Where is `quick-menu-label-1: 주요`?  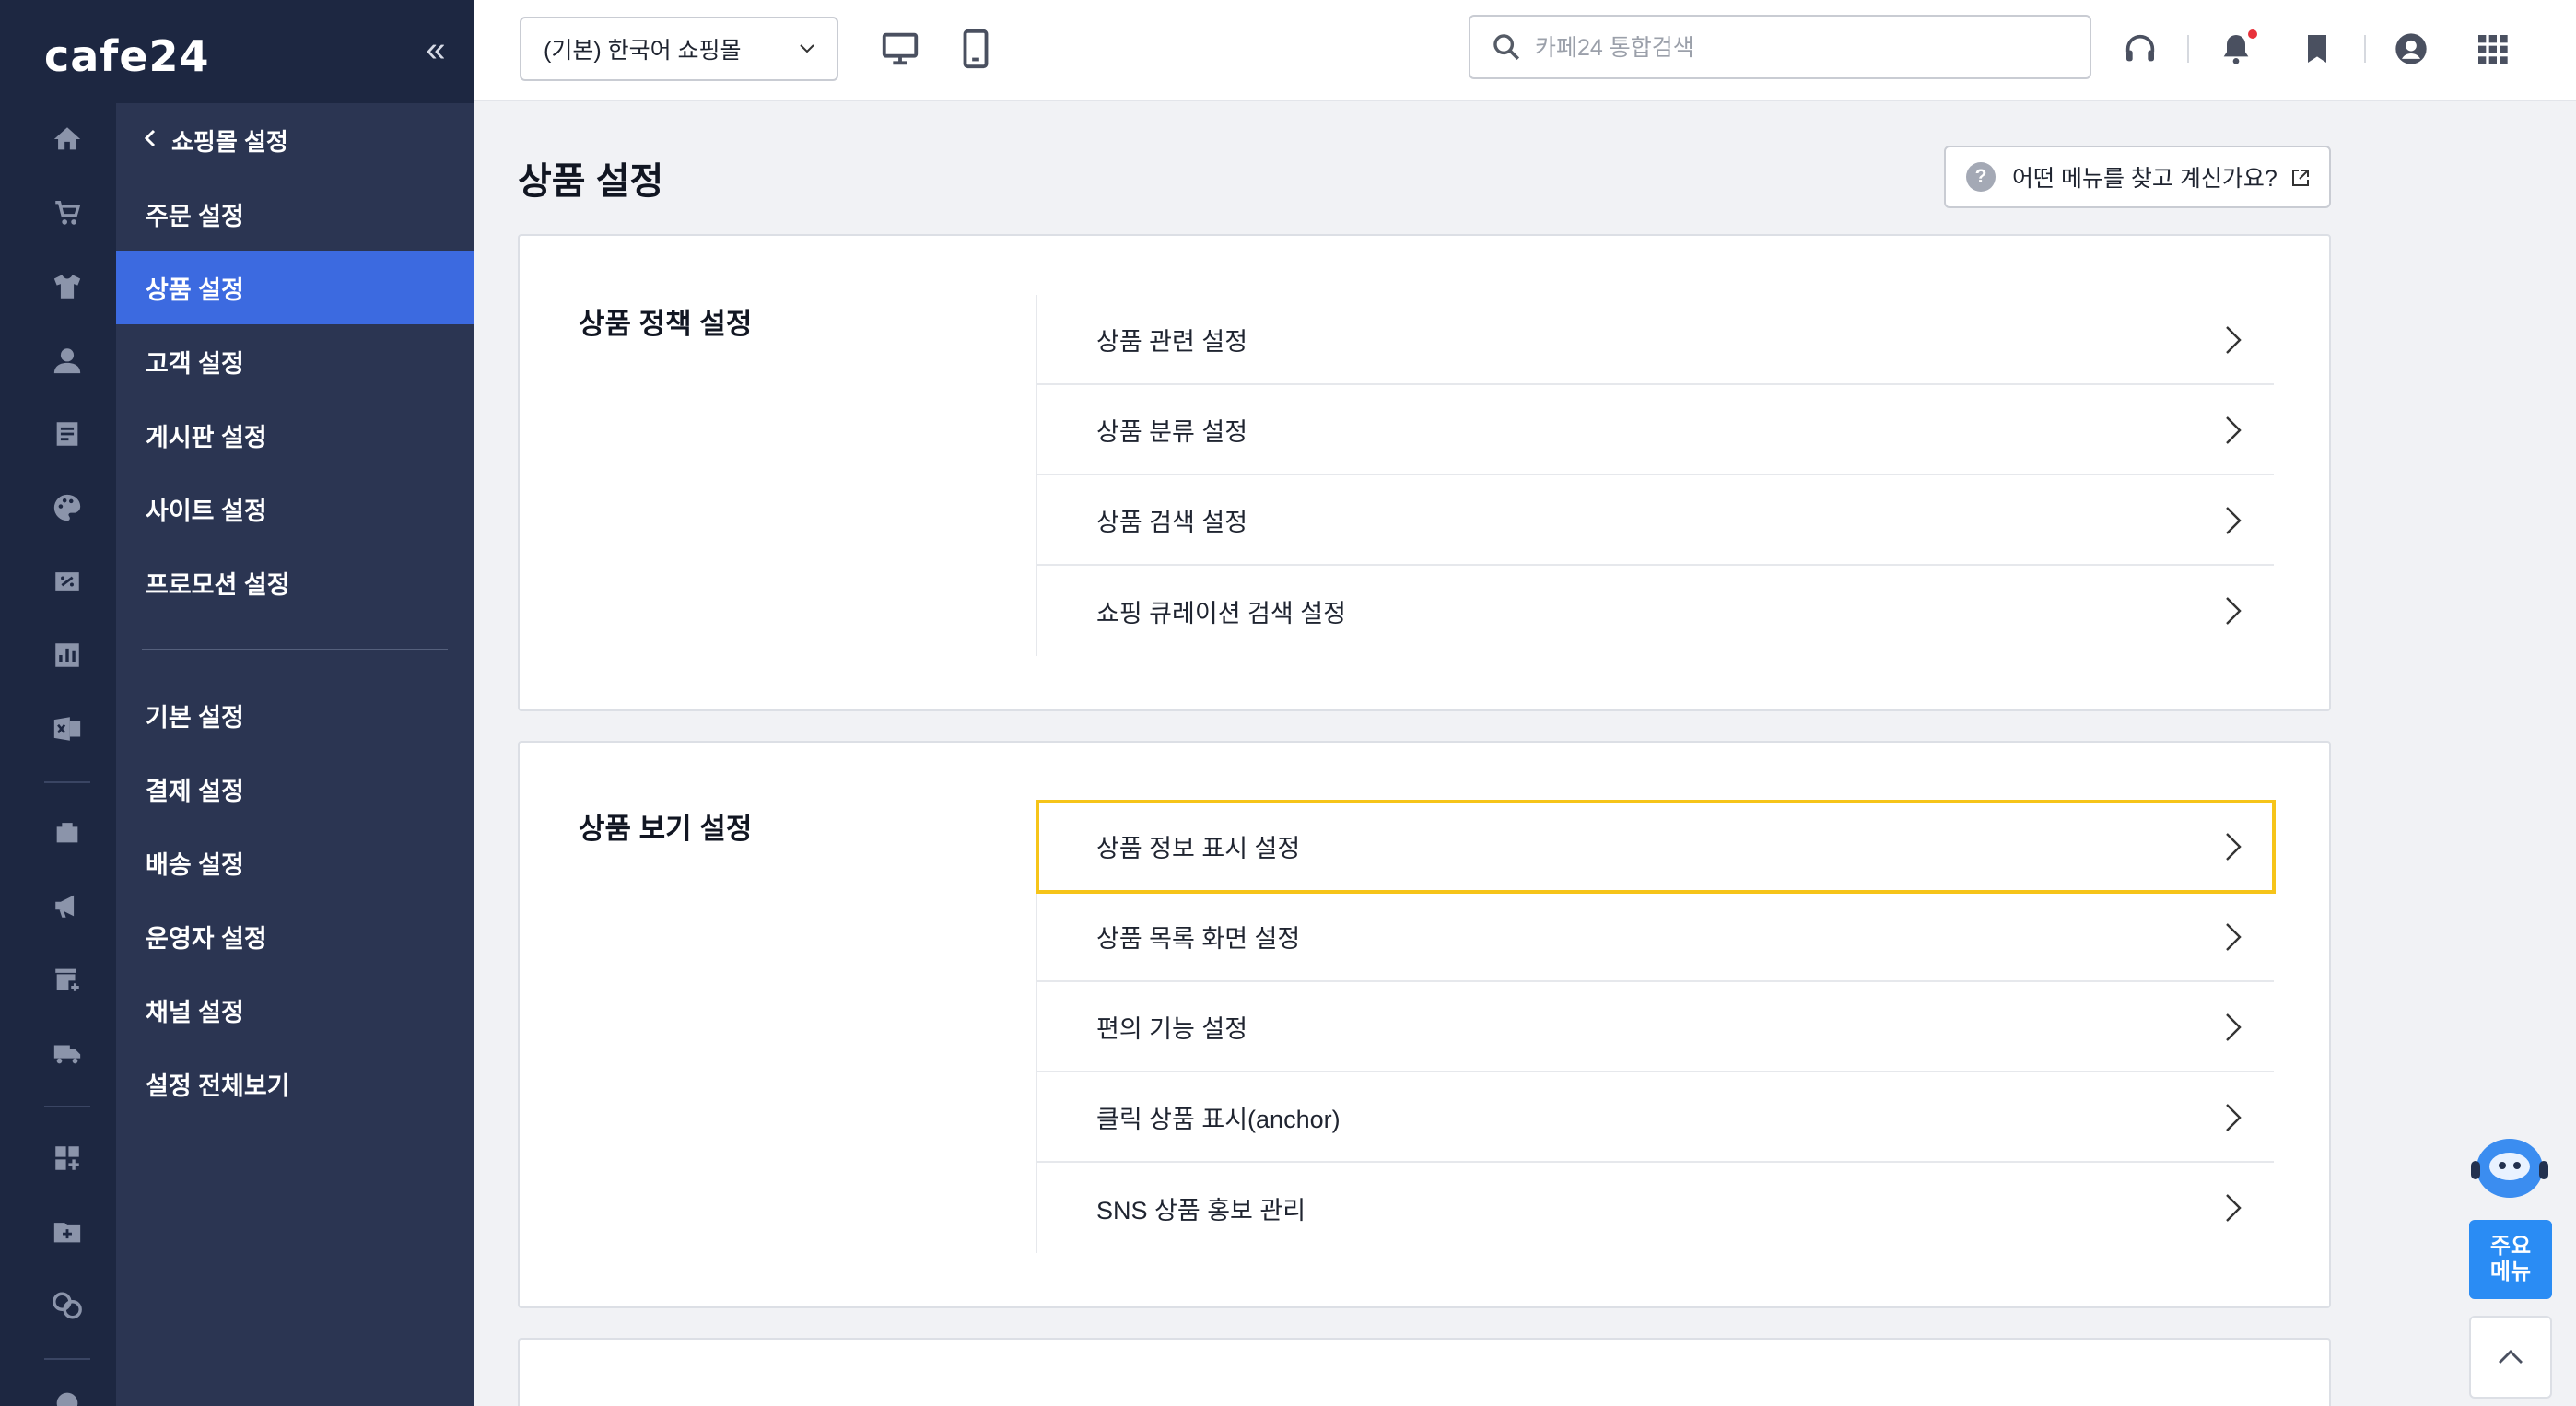
quick-menu-label-1: 주요 is located at coordinates (2510, 1246).